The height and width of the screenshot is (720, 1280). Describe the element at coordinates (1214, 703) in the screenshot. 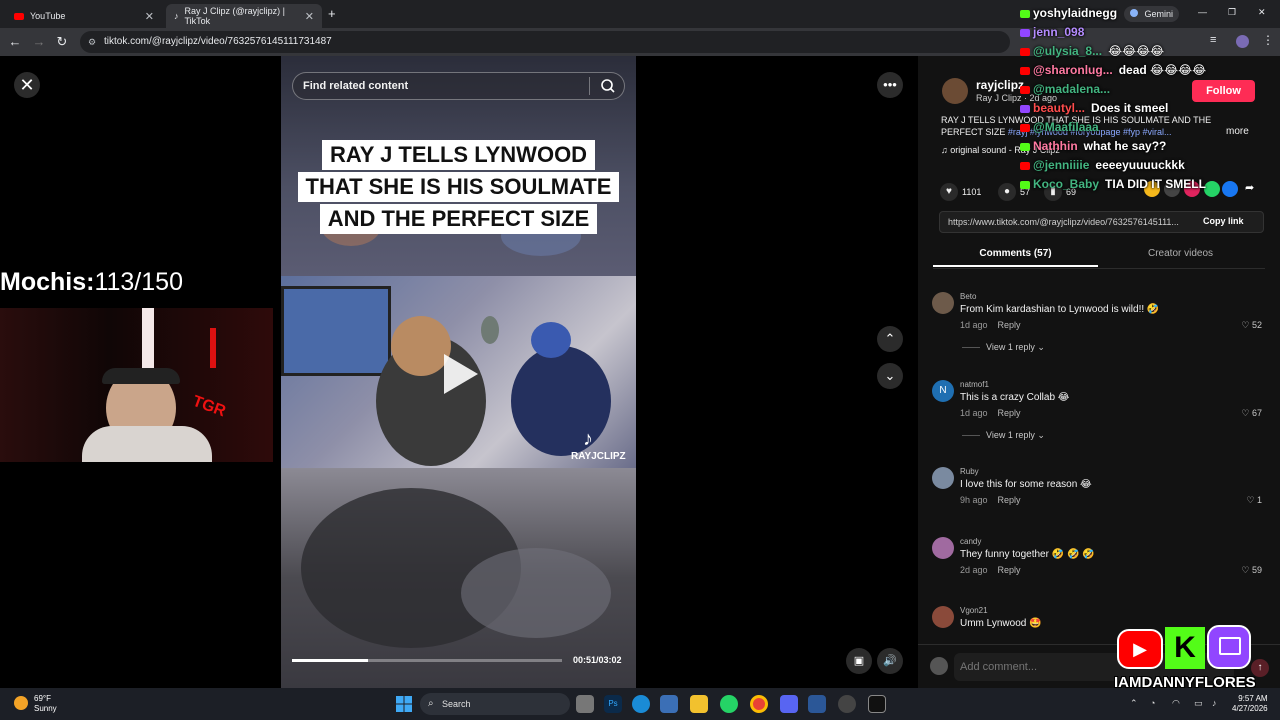

I see `speaker-icon: ♪` at that location.